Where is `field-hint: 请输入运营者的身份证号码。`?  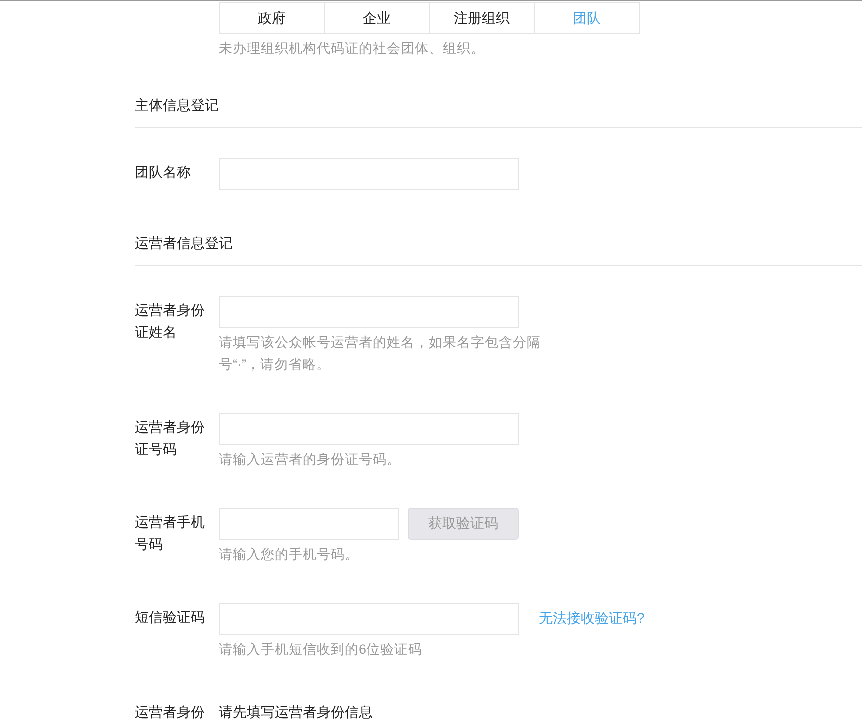
field-hint: 请输入运营者的身份证号码。 is located at coordinates (310, 460).